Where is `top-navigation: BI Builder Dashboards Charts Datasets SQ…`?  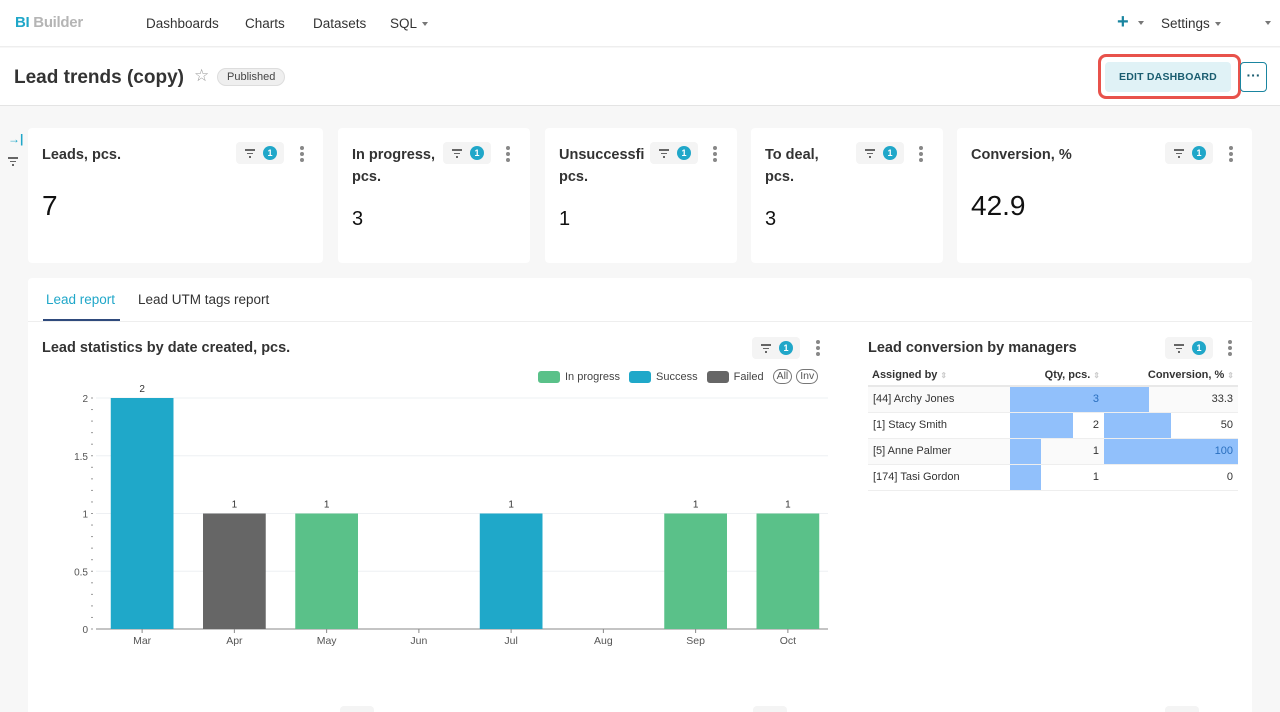 top-navigation: BI Builder Dashboards Charts Datasets SQ… is located at coordinates (640, 23).